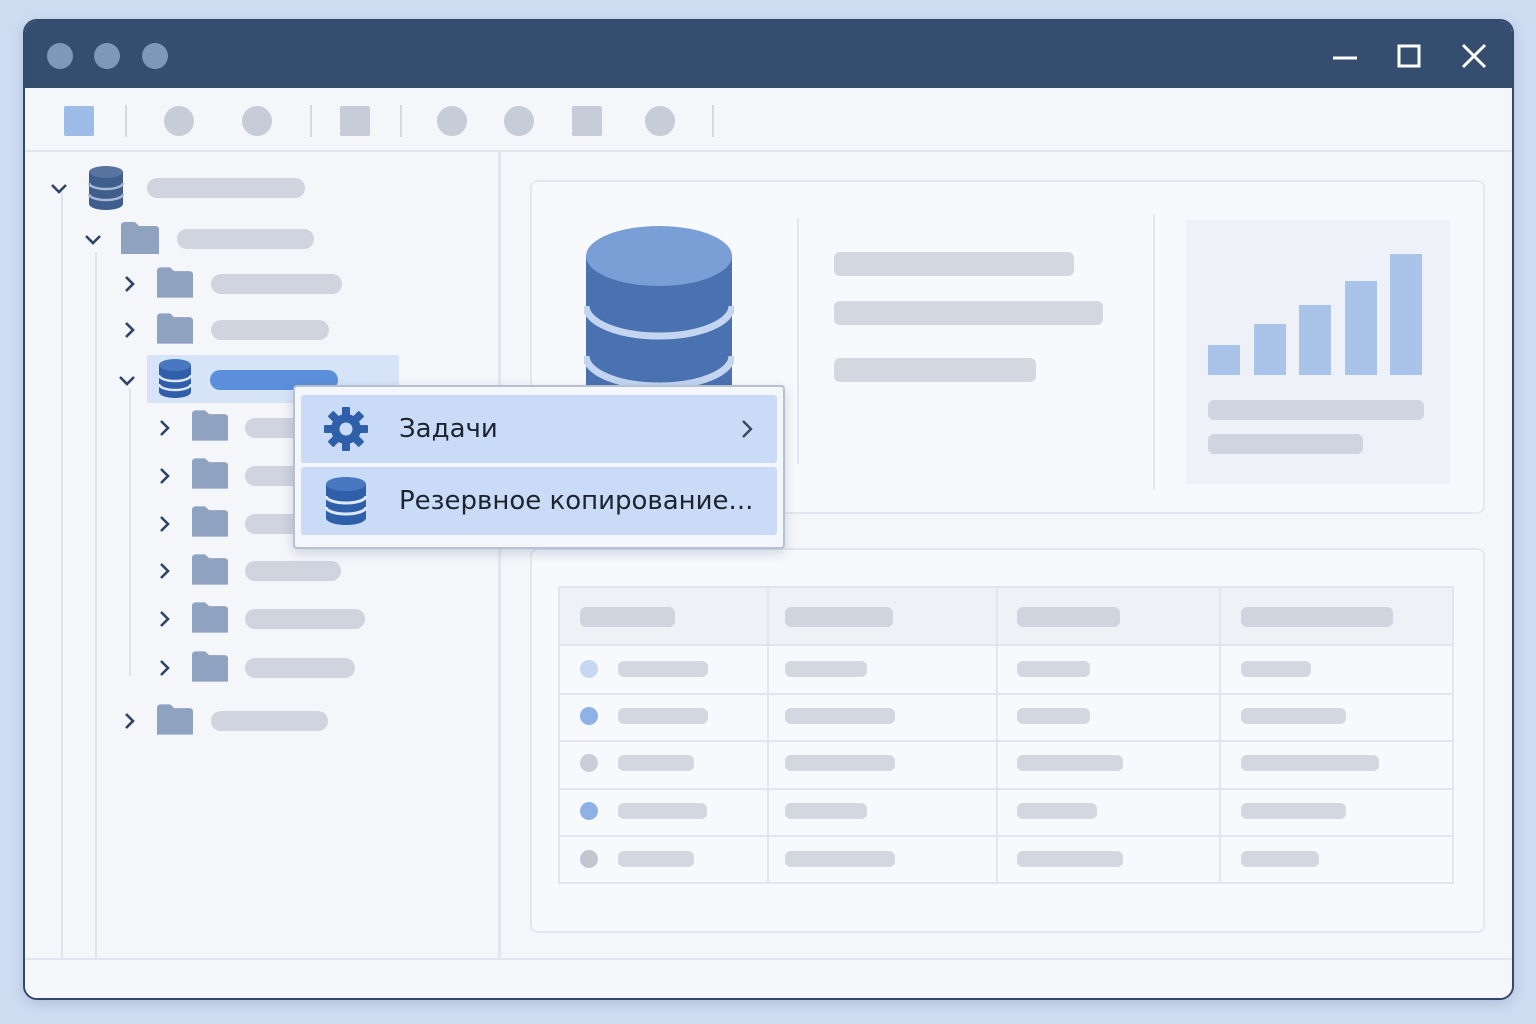  Describe the element at coordinates (96, 605) in the screenshot. I see `tree-guide-line` at that location.